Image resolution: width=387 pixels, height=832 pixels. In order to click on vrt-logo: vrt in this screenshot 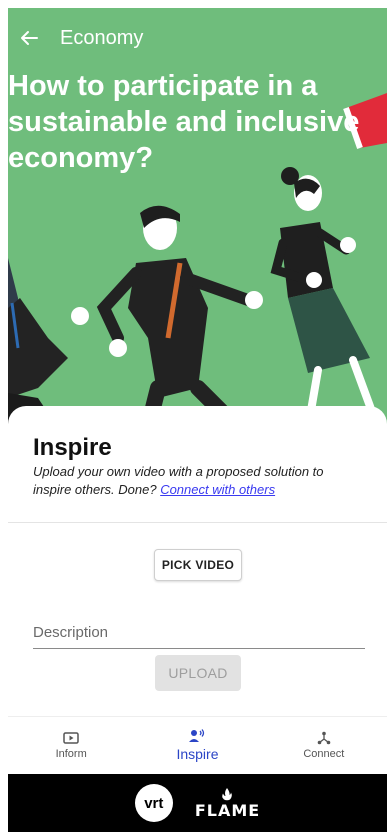, I will do `click(153, 803)`.